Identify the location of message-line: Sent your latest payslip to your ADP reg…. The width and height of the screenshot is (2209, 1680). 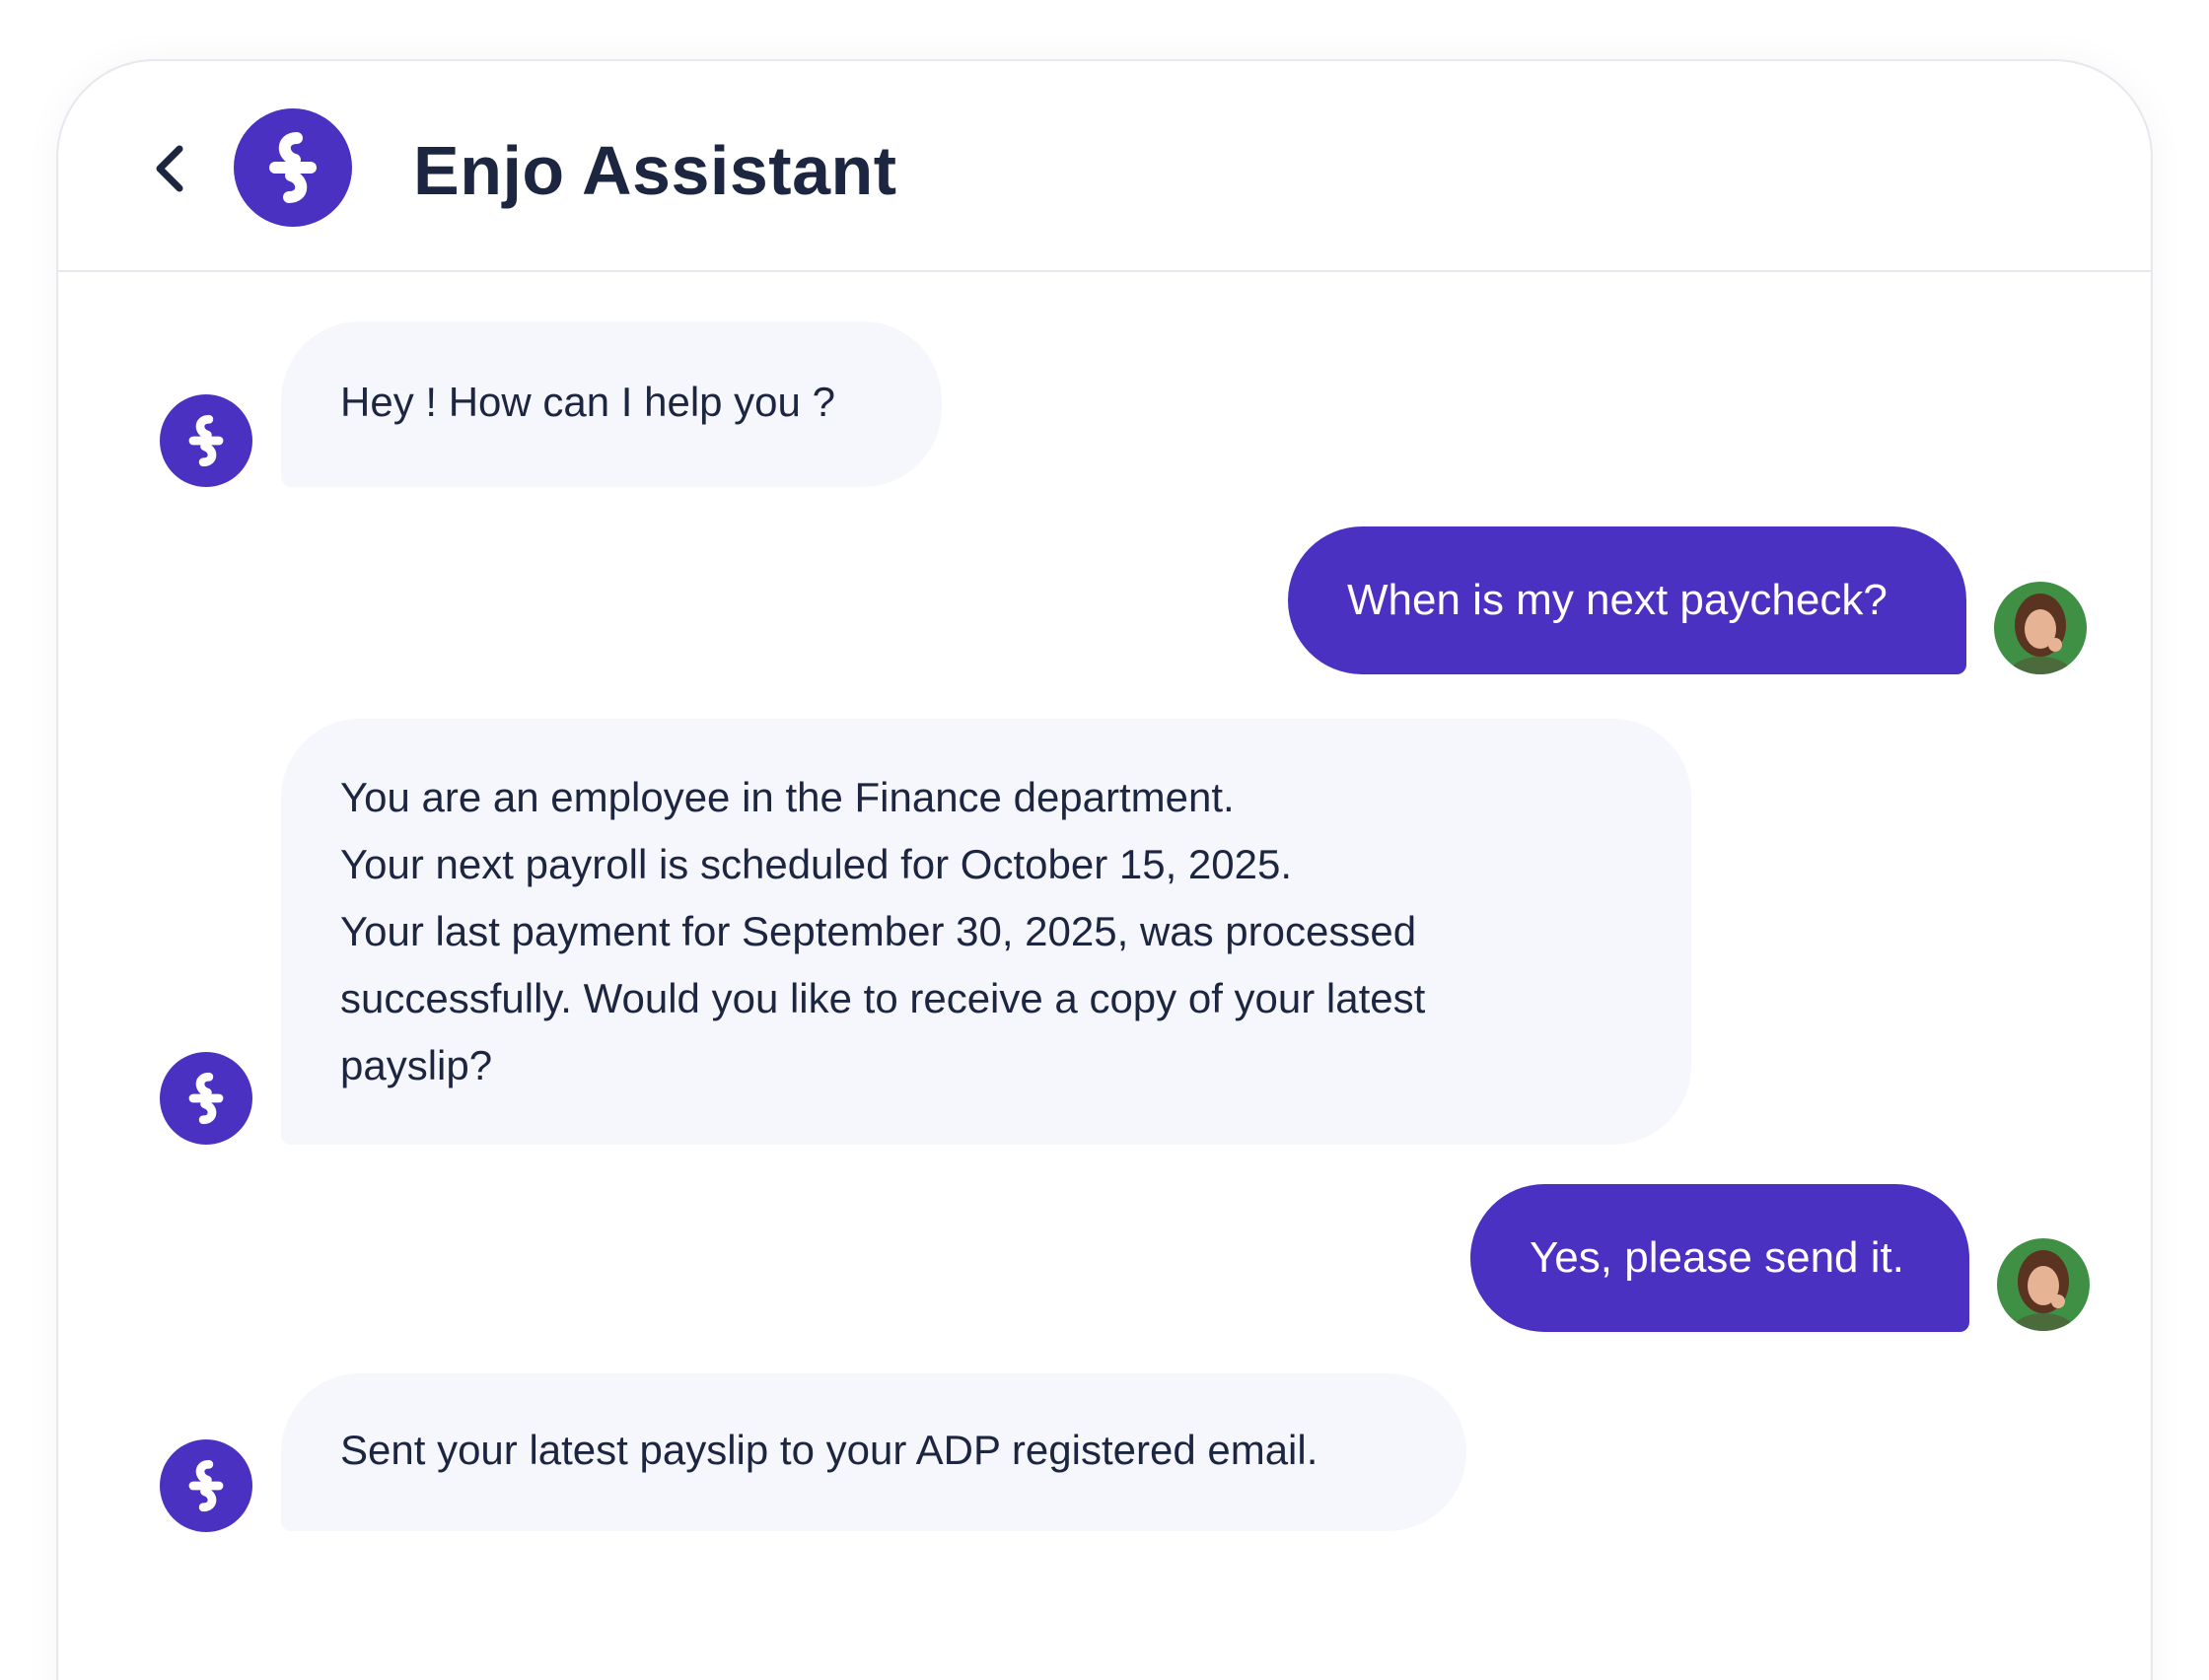
(829, 1450).